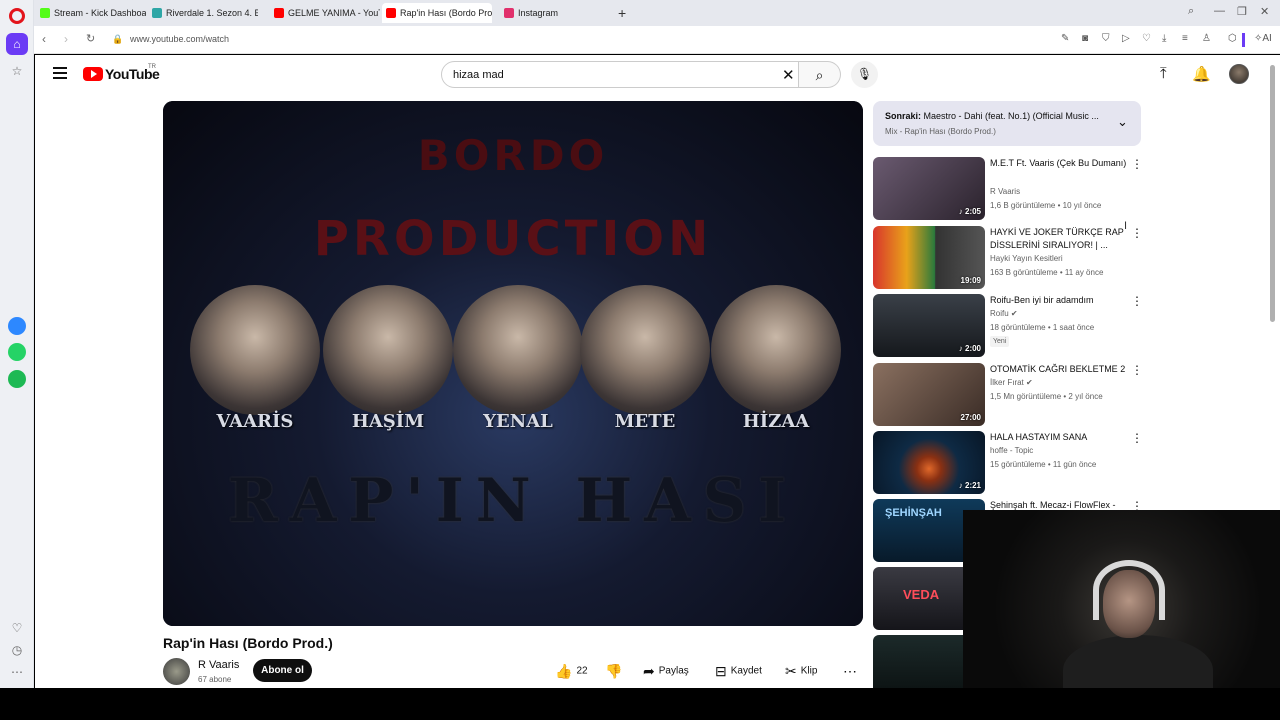 Image resolution: width=1280 pixels, height=720 pixels. What do you see at coordinates (1043, 464) in the screenshot?
I see `rec-meta: 15 görüntüleme • 11 gün önce` at bounding box center [1043, 464].